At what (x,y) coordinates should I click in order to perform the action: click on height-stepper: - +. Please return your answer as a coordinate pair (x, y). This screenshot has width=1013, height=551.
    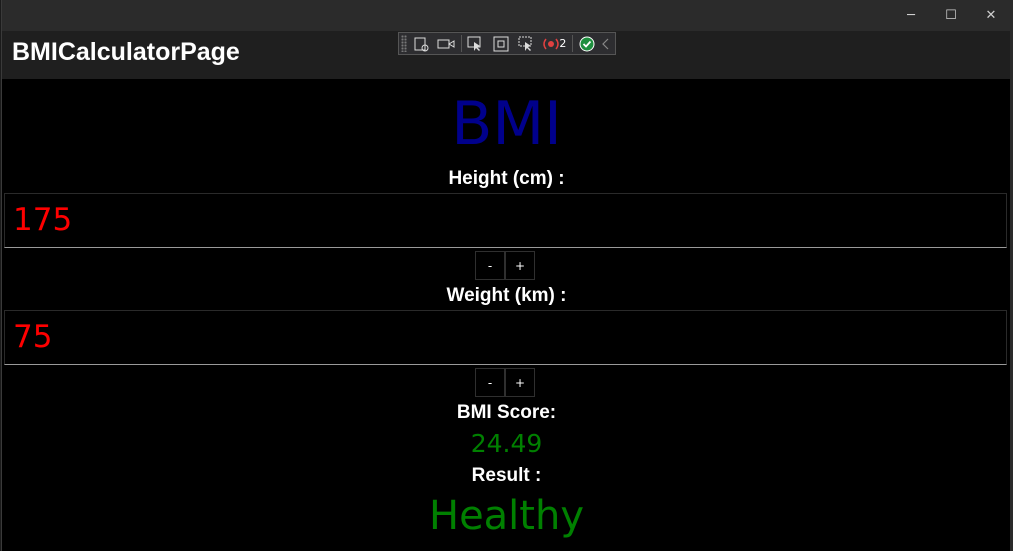
    Looking at the image, I should click on (505, 265).